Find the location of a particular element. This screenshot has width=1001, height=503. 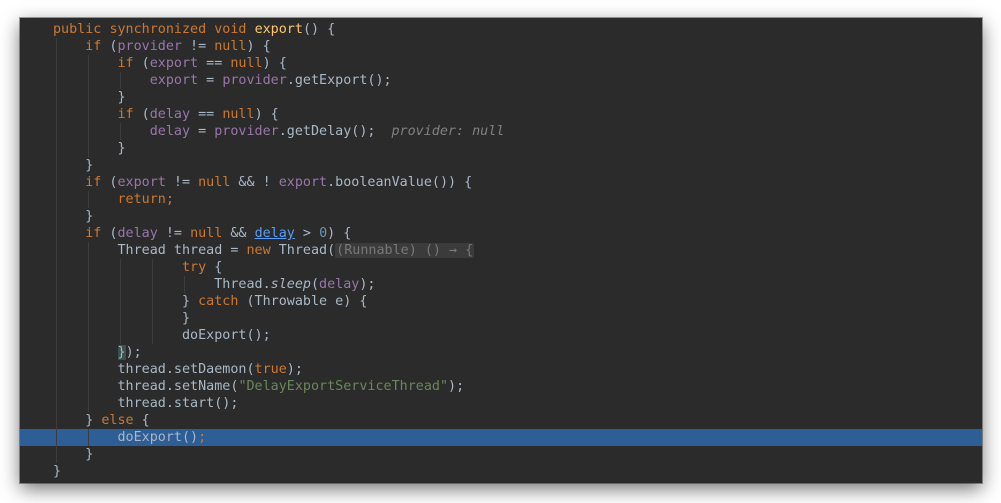

code-line: thread.setDaemon(true); is located at coordinates (501, 369).